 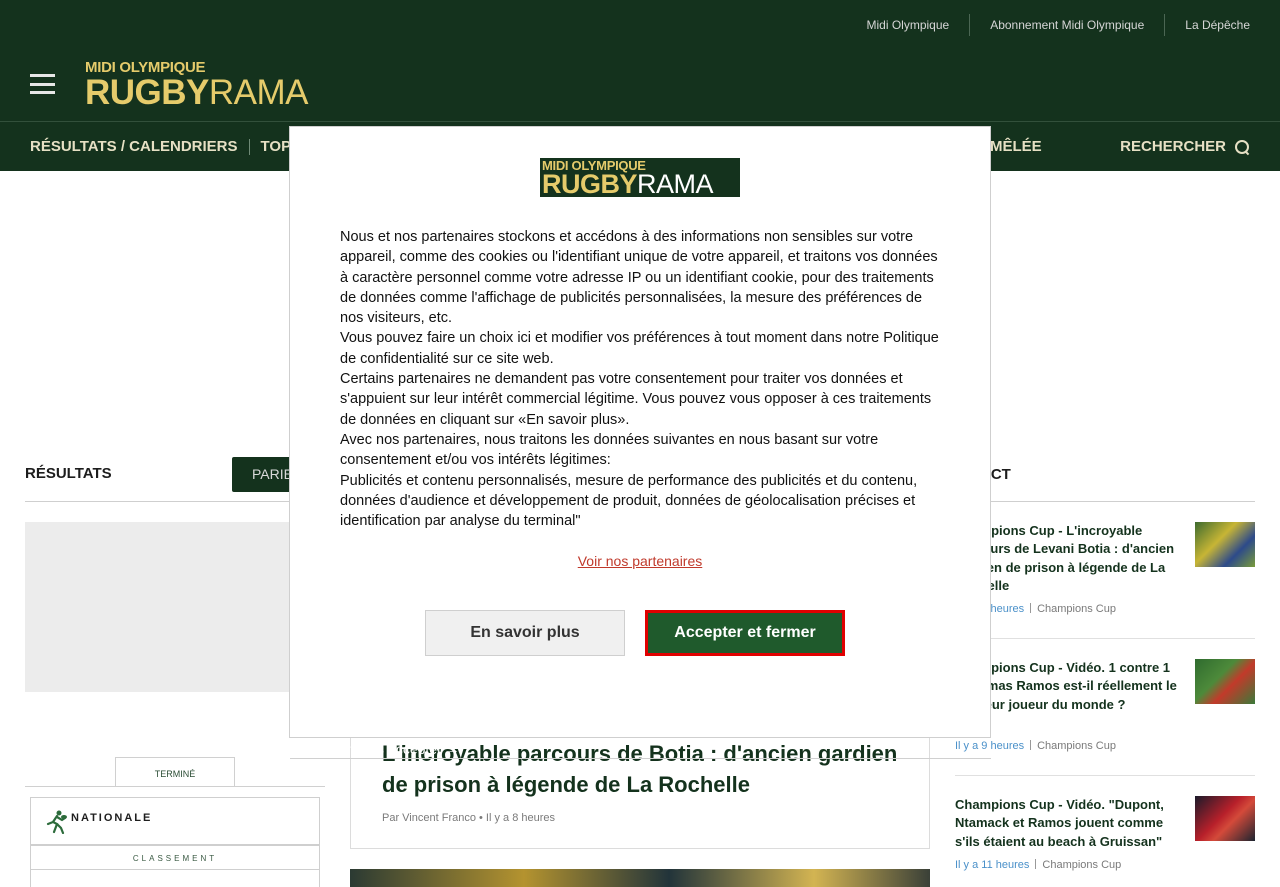 What do you see at coordinates (175, 771) in the screenshot?
I see `tab-termine: TERMINÉ` at bounding box center [175, 771].